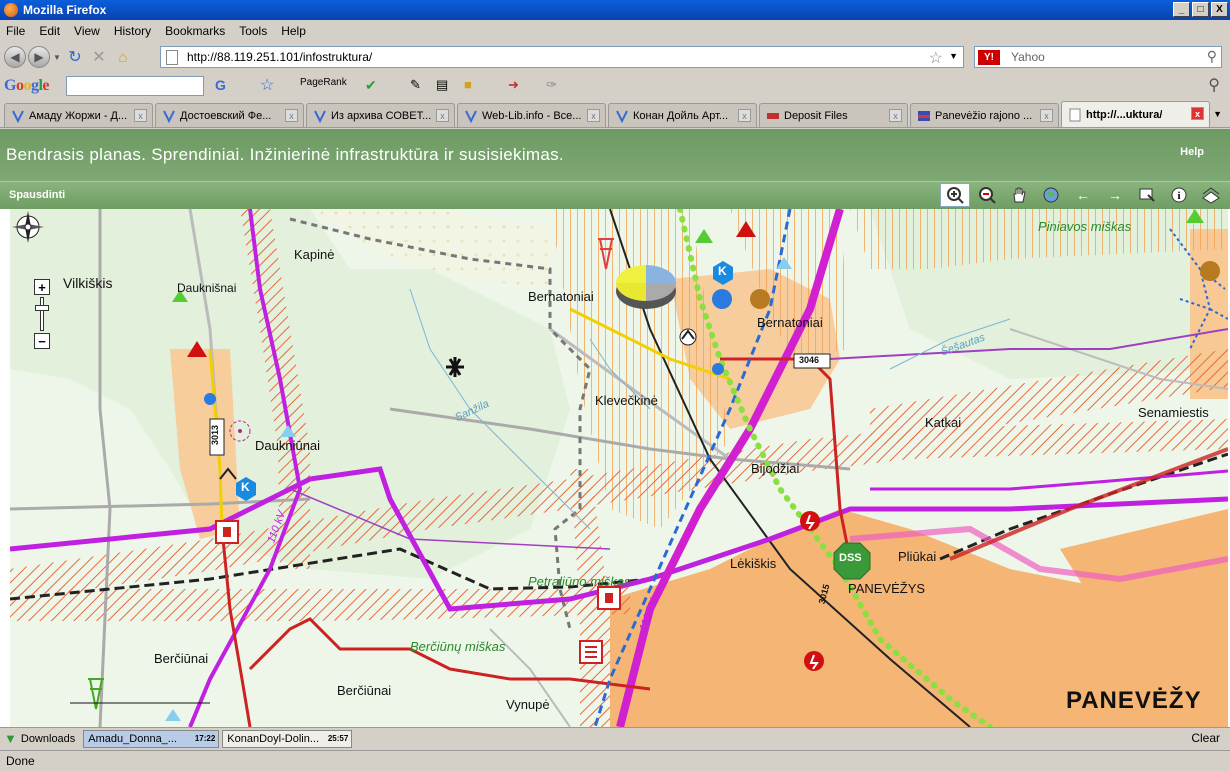 Image resolution: width=1230 pixels, height=771 pixels. I want to click on tab-dostoevsky: Достоевский Фе... x, so click(229, 115).